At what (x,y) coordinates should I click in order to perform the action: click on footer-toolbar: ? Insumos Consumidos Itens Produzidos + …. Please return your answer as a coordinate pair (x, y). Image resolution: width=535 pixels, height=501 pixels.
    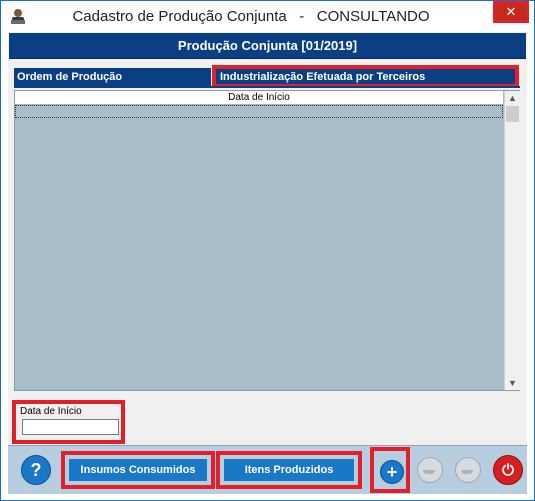
    Looking at the image, I should click on (267, 469).